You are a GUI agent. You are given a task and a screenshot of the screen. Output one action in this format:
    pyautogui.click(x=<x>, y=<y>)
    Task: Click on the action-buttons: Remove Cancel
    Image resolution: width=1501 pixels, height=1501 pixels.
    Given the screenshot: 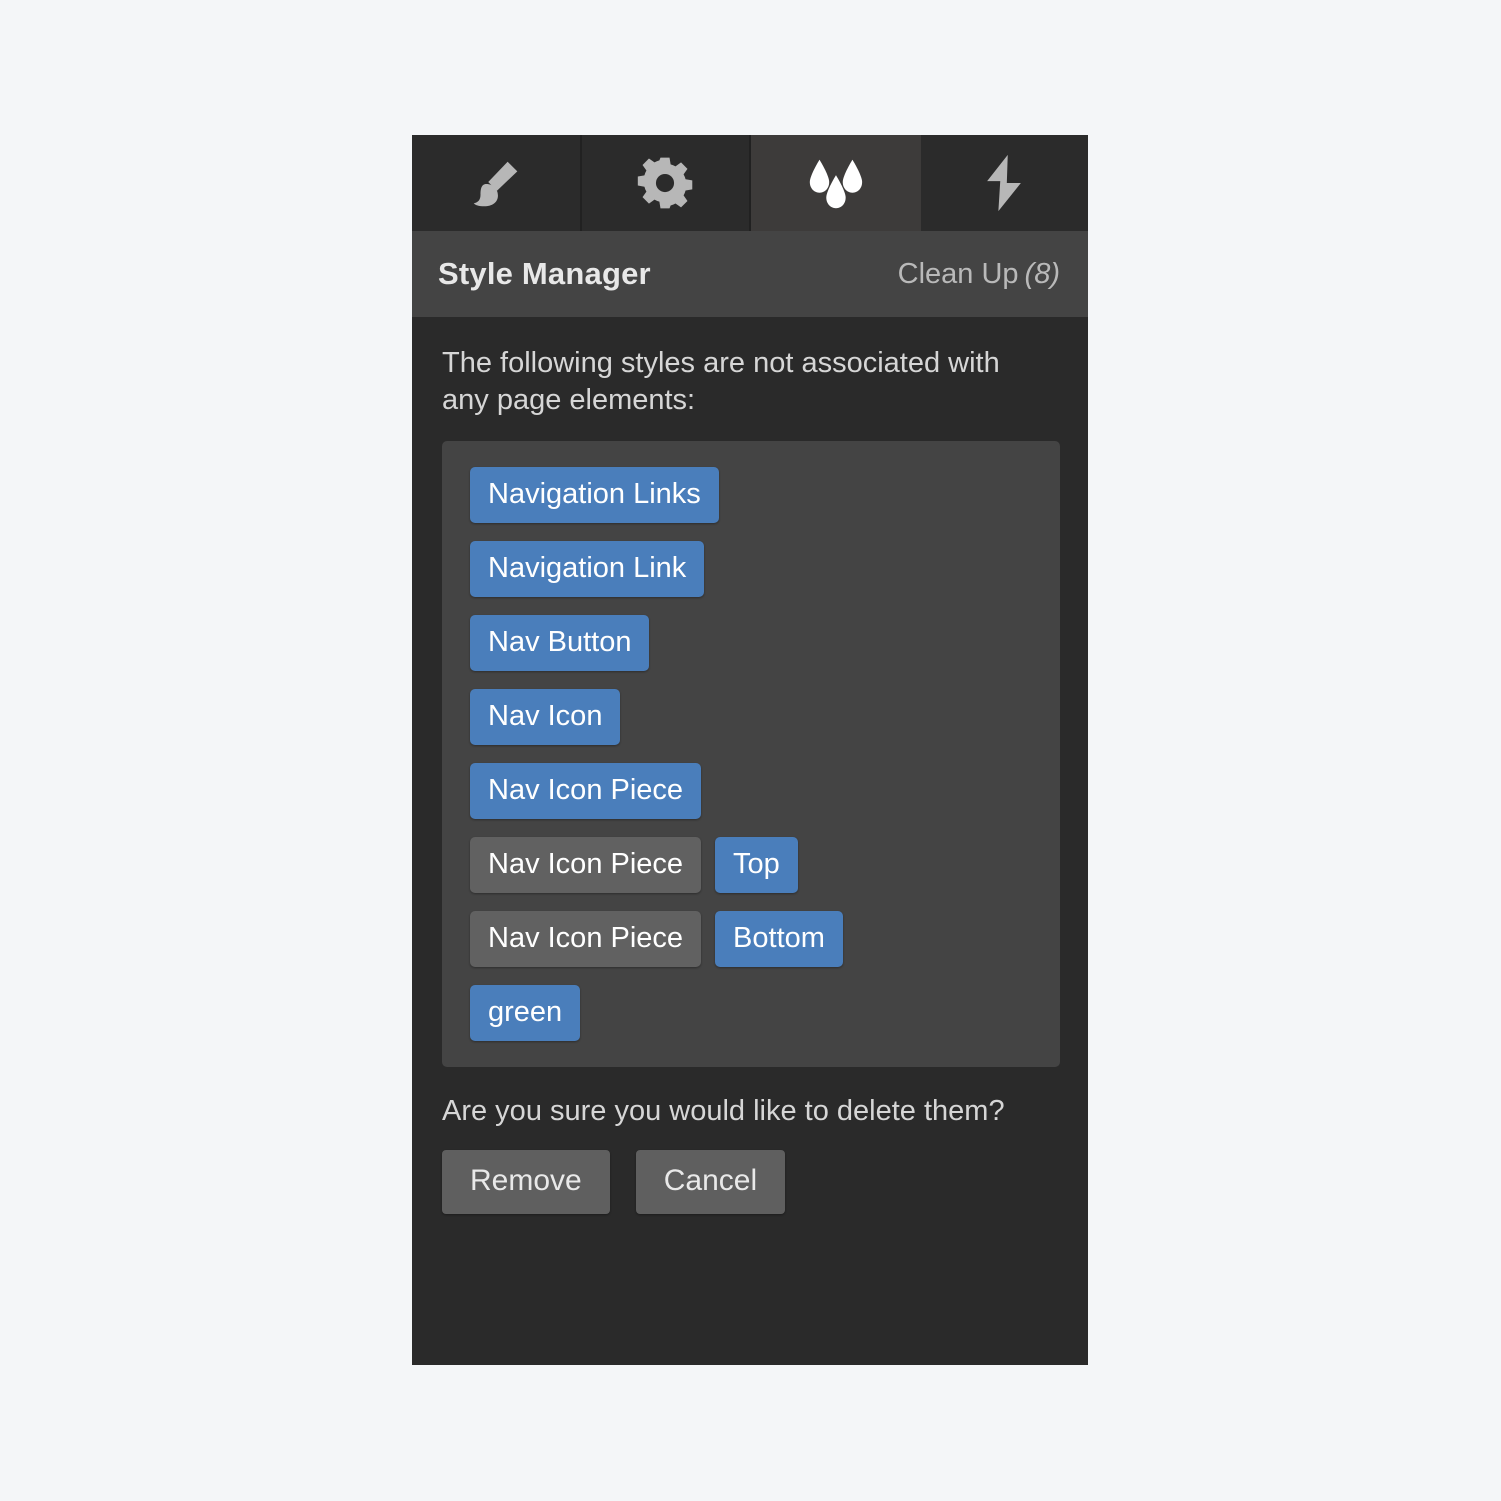 What is the action you would take?
    pyautogui.click(x=751, y=1182)
    